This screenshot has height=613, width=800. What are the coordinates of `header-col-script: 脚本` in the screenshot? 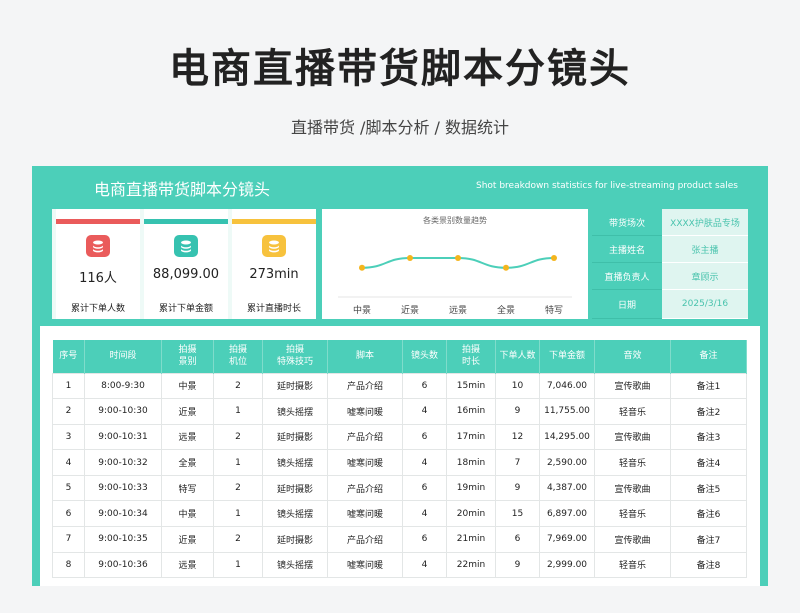 It's located at (365, 356).